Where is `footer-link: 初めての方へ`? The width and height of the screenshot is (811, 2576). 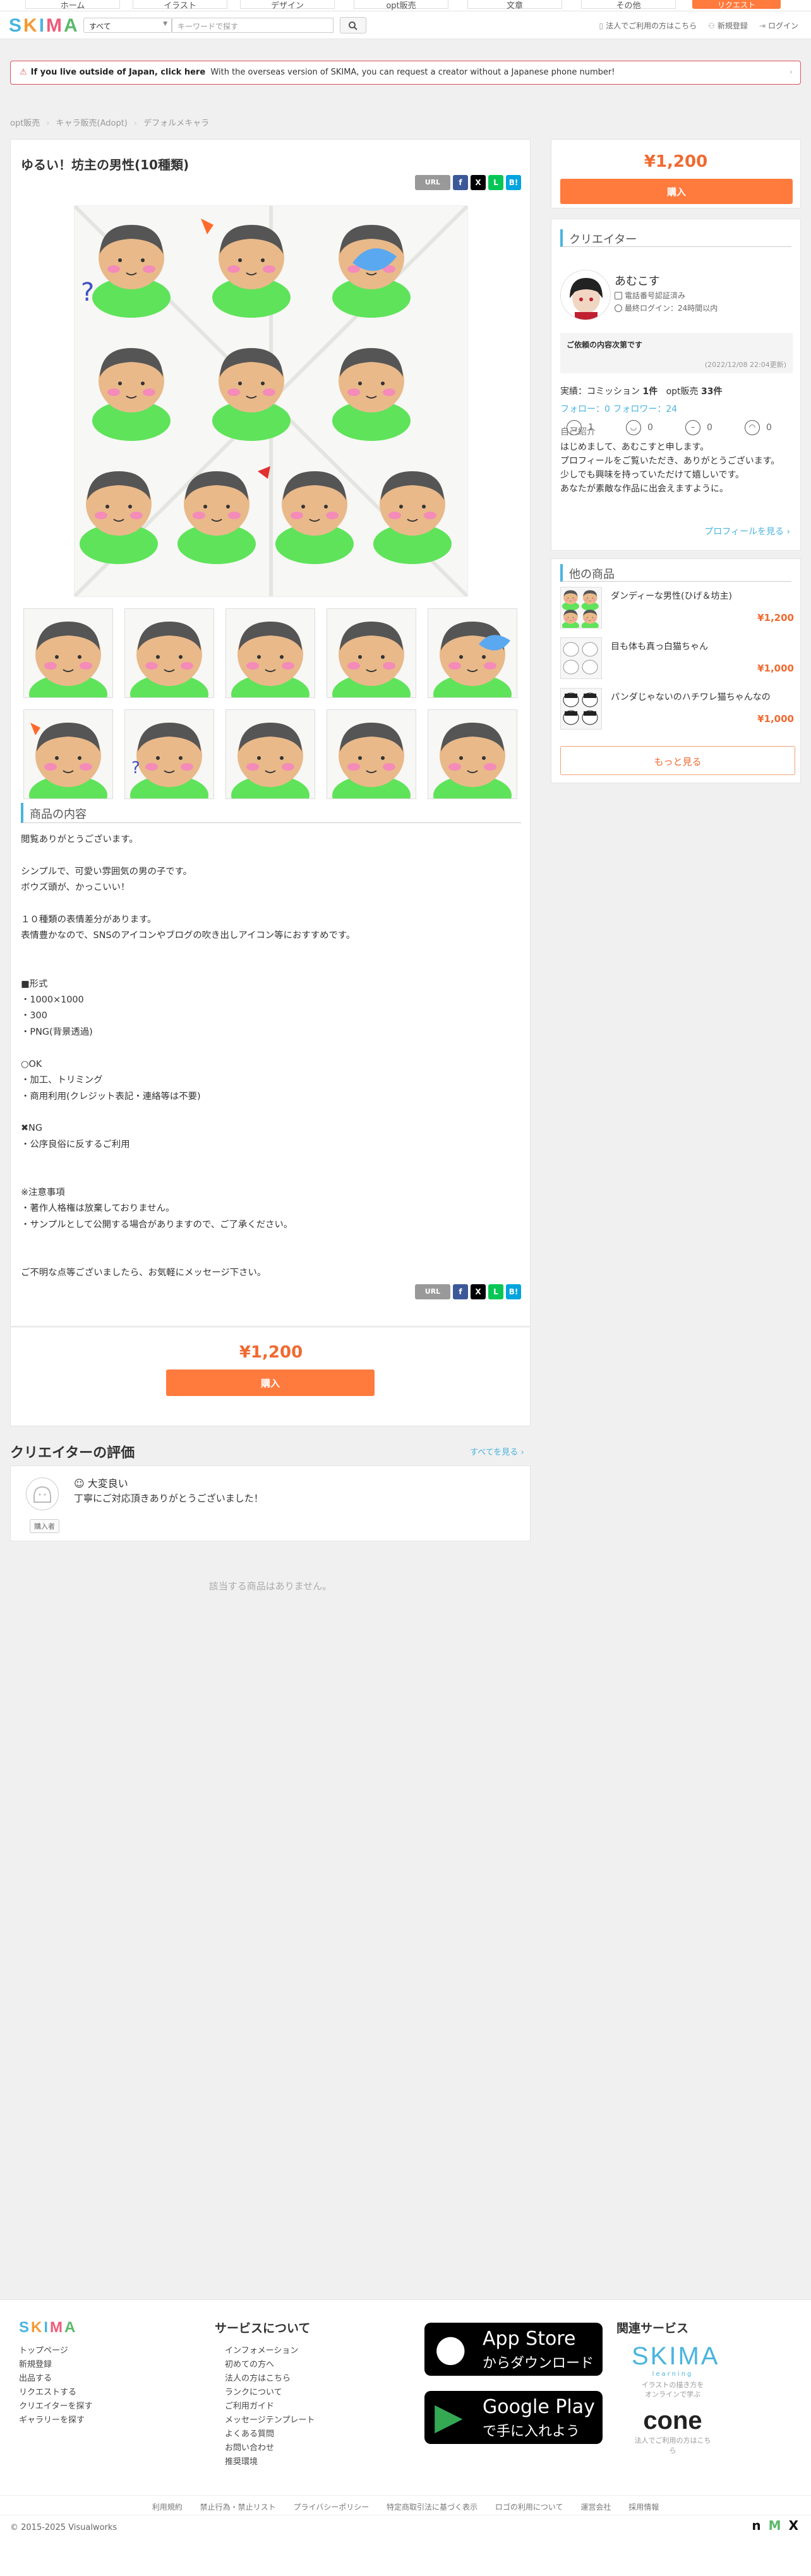 footer-link: 初めての方へ is located at coordinates (270, 2365).